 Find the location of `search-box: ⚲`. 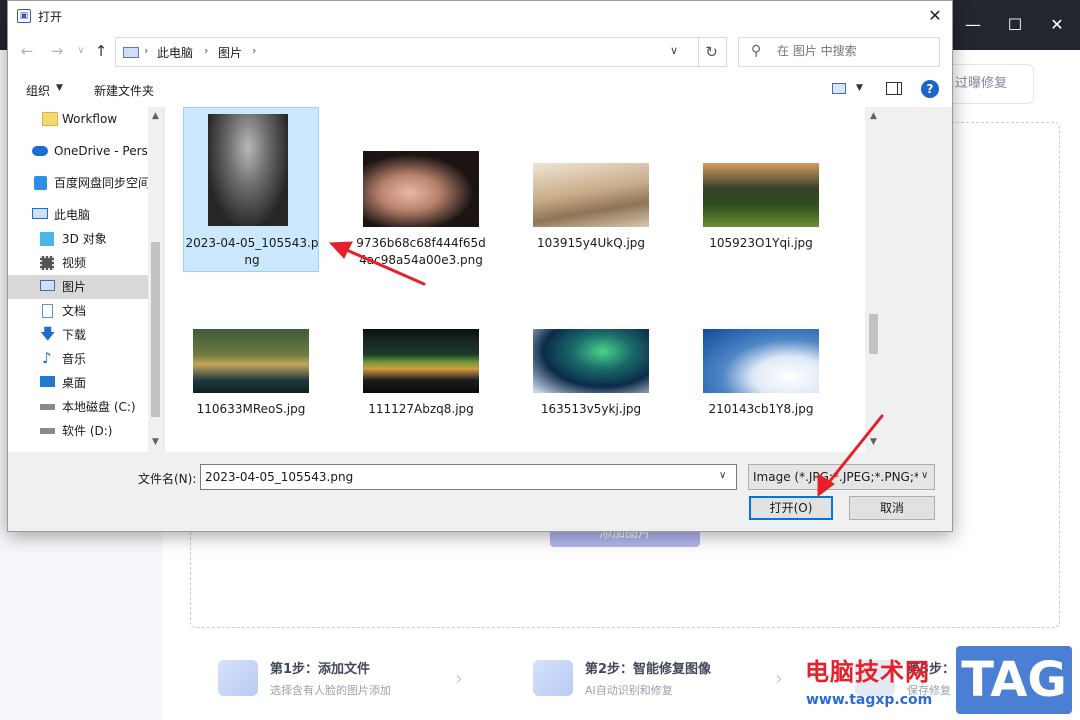

search-box: ⚲ is located at coordinates (839, 52).